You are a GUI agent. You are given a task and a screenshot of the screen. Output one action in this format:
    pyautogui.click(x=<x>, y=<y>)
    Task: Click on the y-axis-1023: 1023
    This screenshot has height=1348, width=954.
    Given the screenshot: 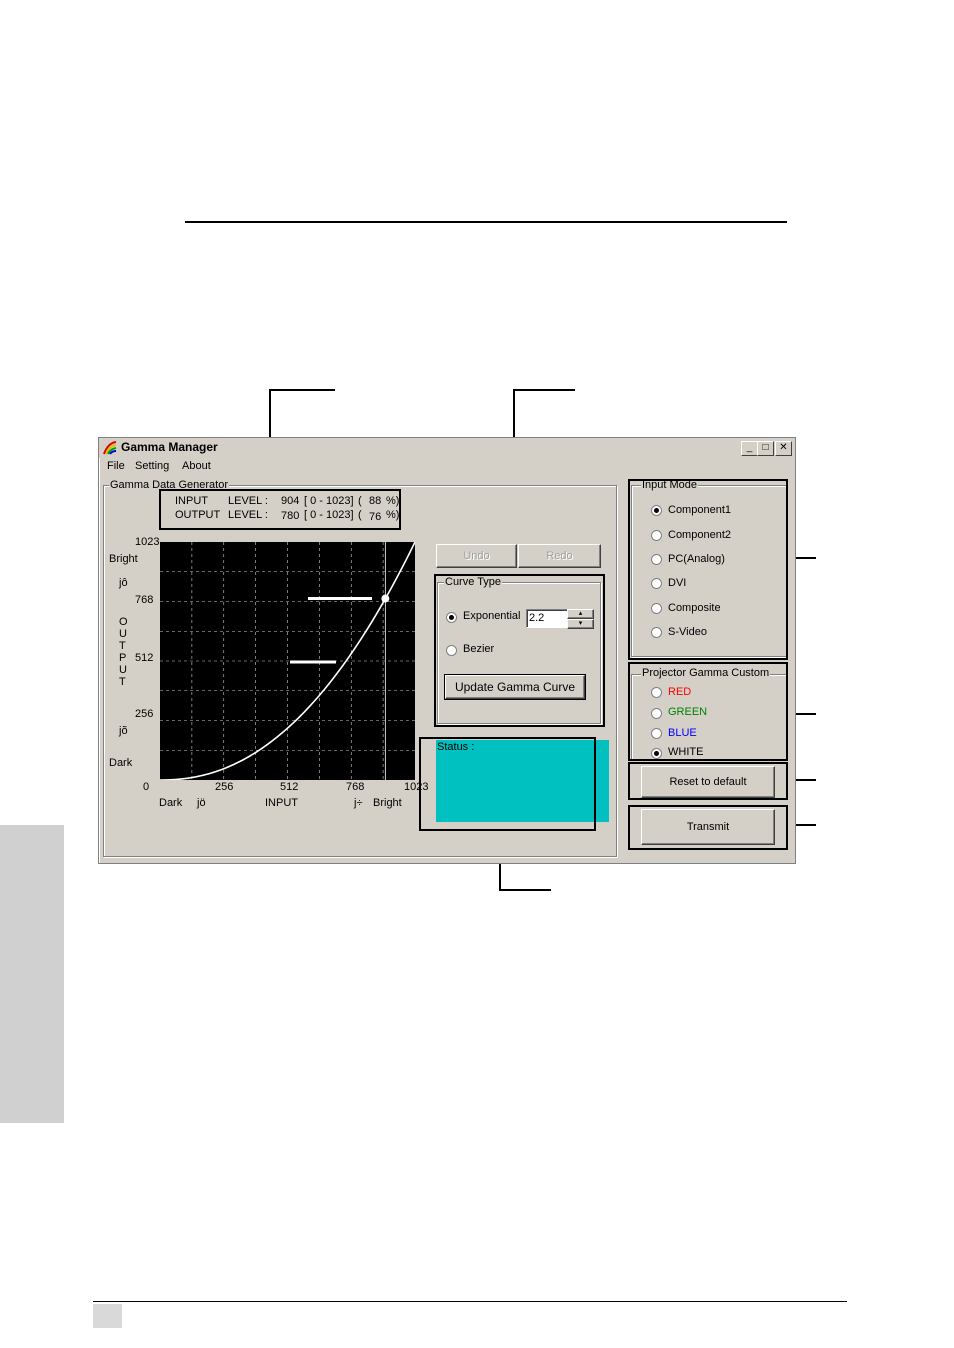 What is the action you would take?
    pyautogui.click(x=147, y=542)
    